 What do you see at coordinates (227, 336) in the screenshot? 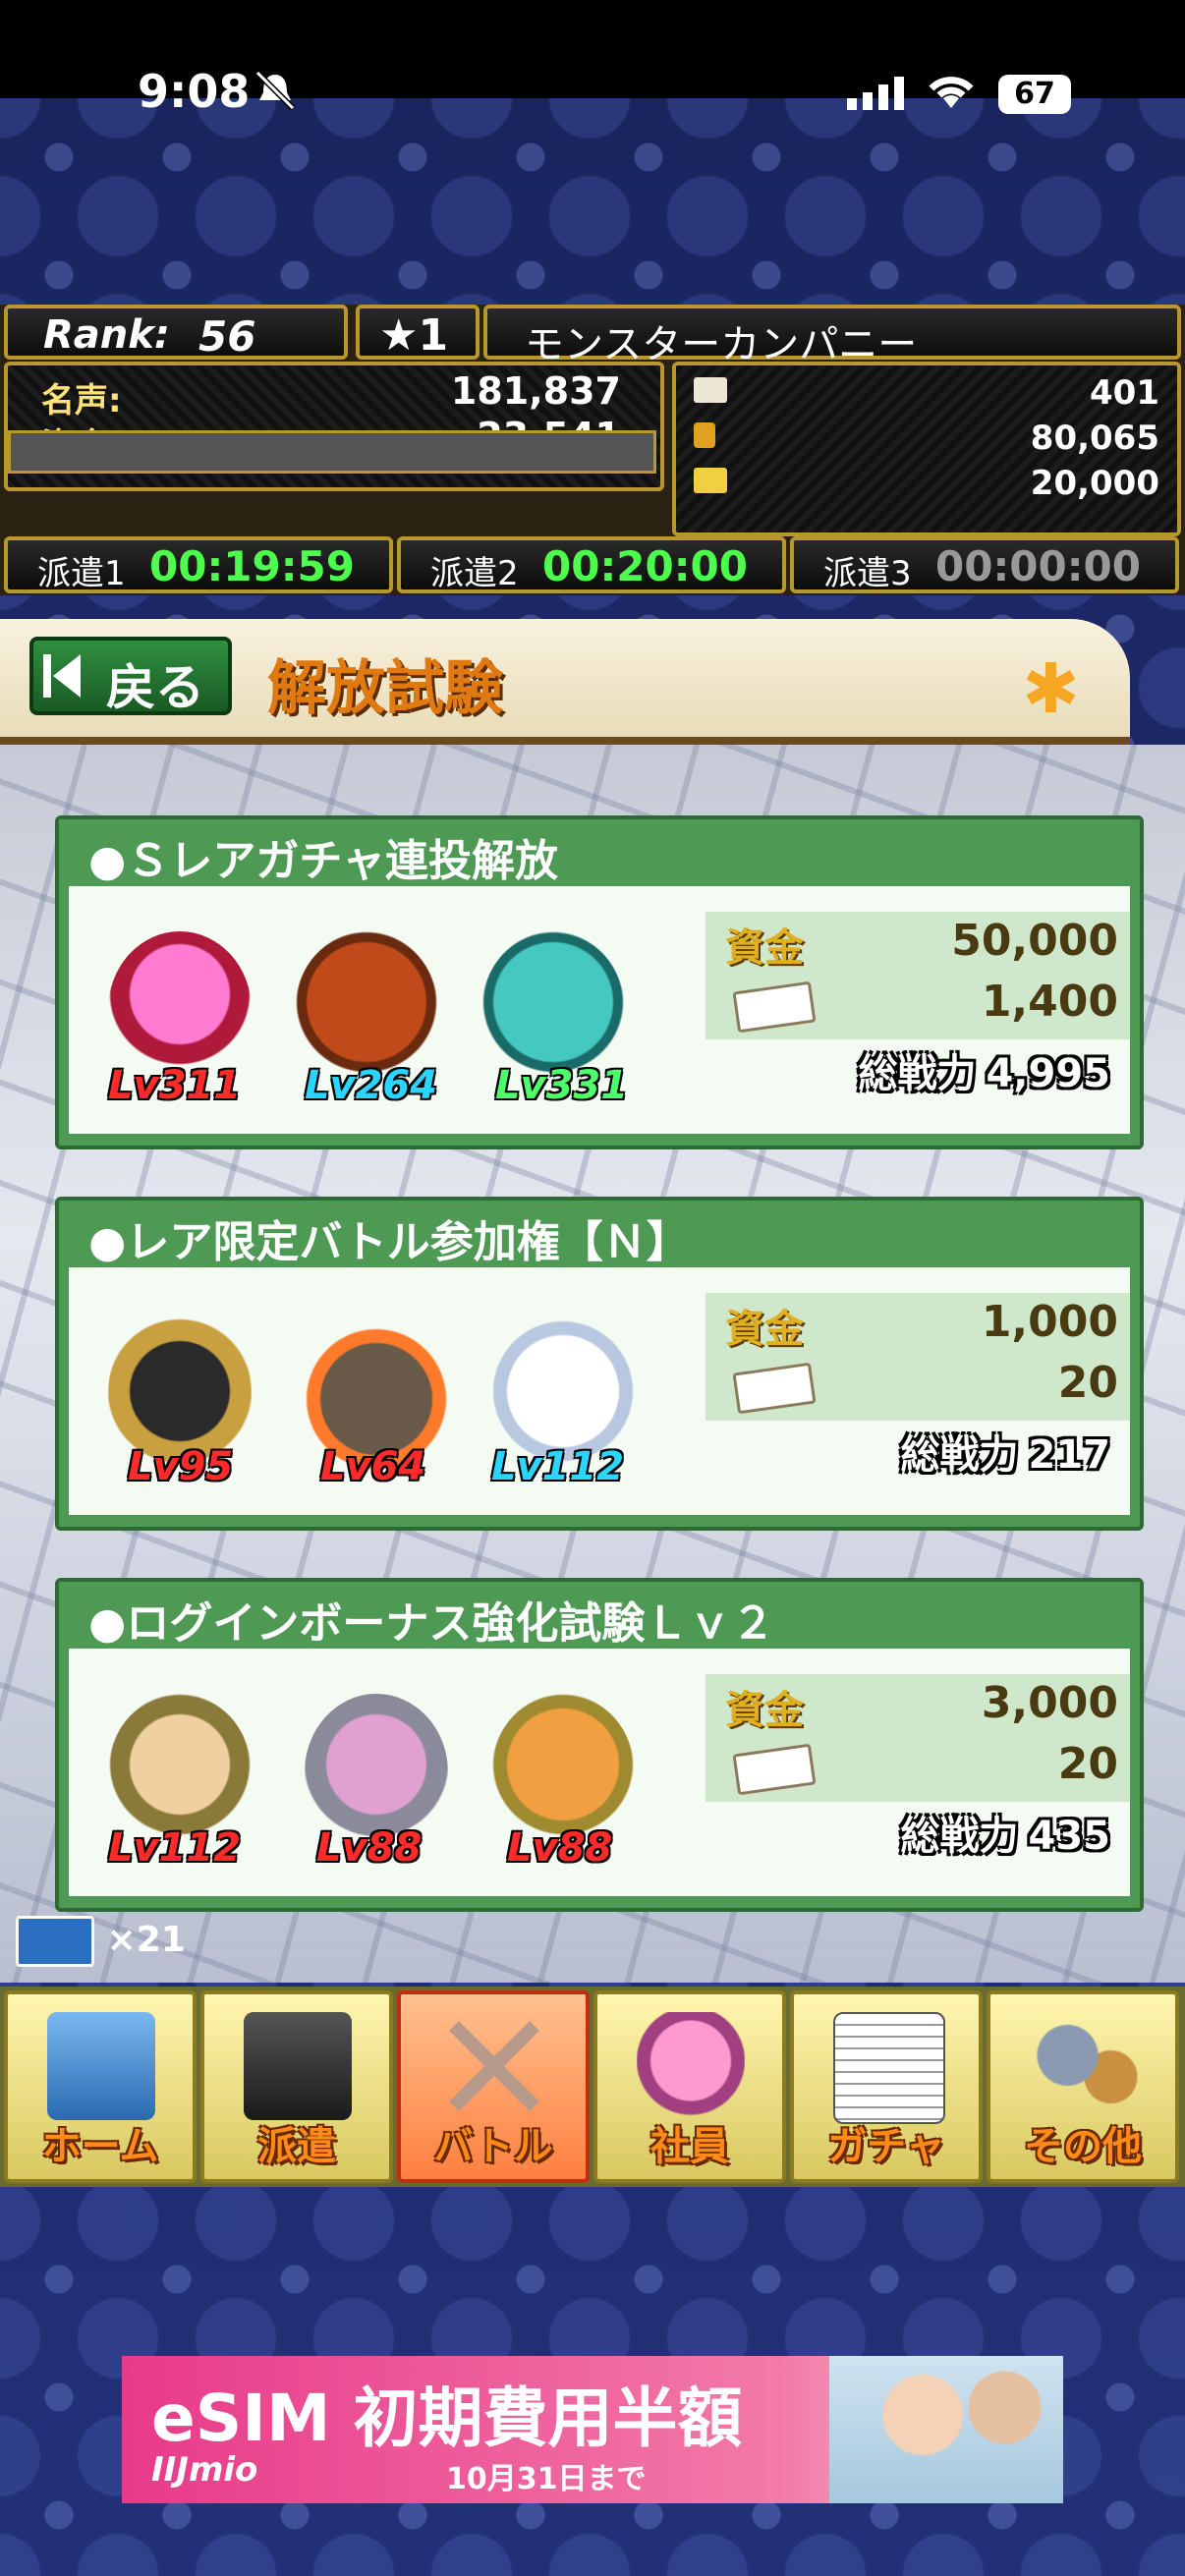
I see `rank-value: 56` at bounding box center [227, 336].